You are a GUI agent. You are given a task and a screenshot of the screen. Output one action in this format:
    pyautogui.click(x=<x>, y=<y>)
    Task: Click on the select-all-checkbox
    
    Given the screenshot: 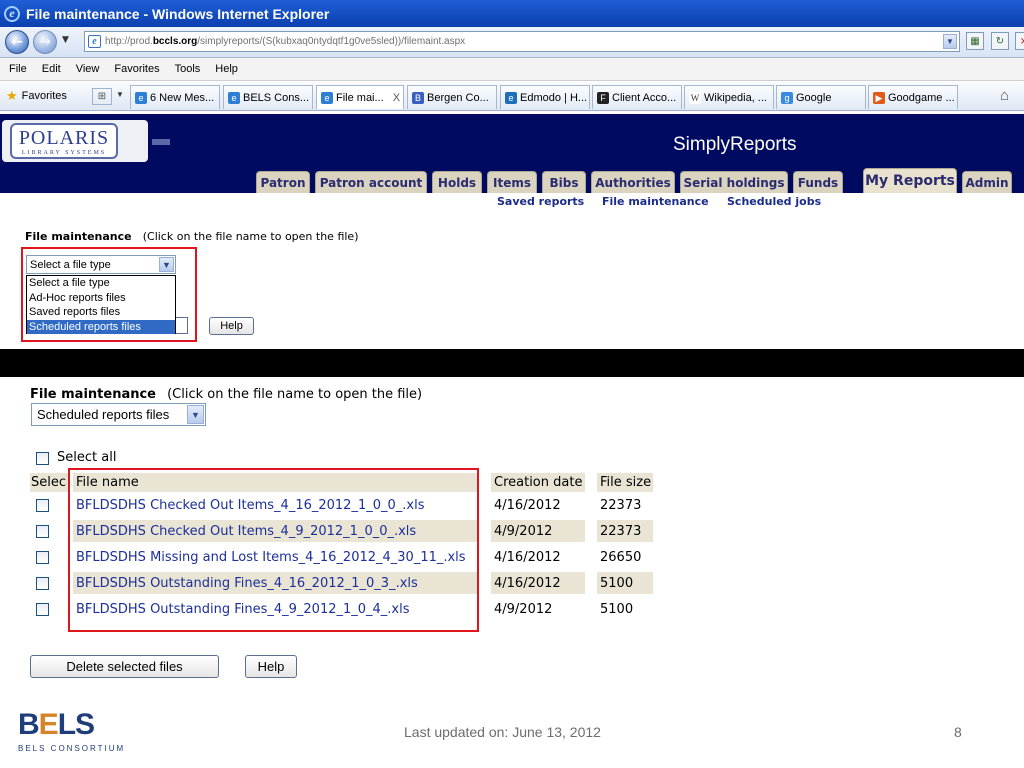 What is the action you would take?
    pyautogui.click(x=42, y=458)
    